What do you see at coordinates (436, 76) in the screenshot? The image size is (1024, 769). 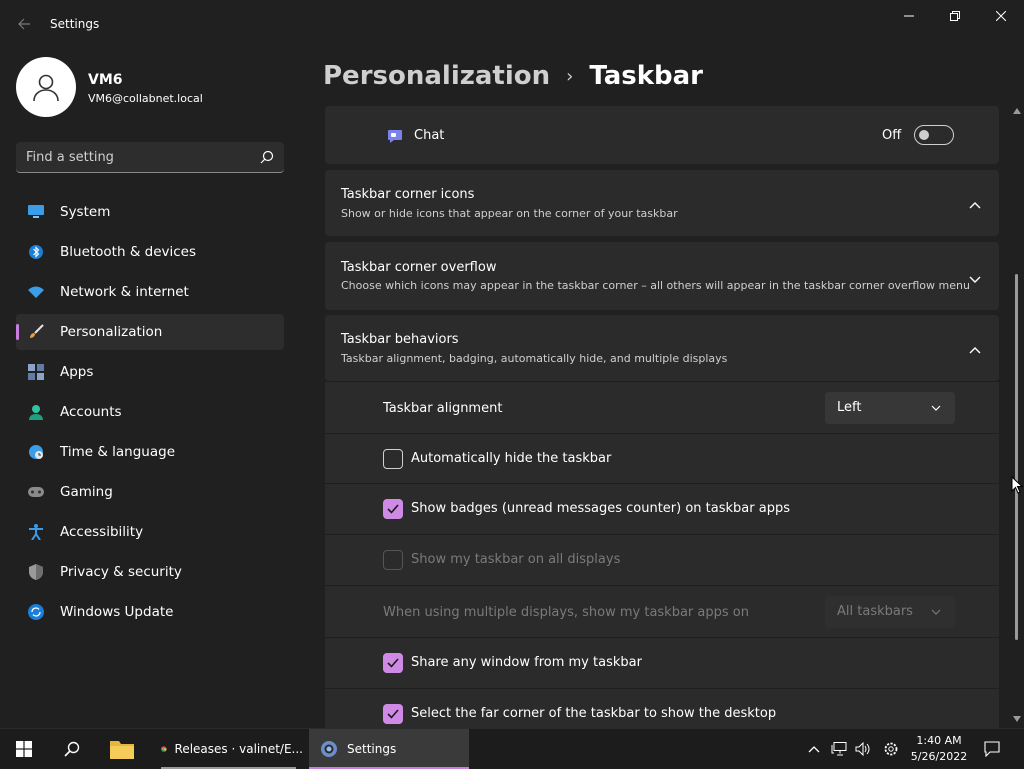 I see `breadcrumb-parent-link: Personalization` at bounding box center [436, 76].